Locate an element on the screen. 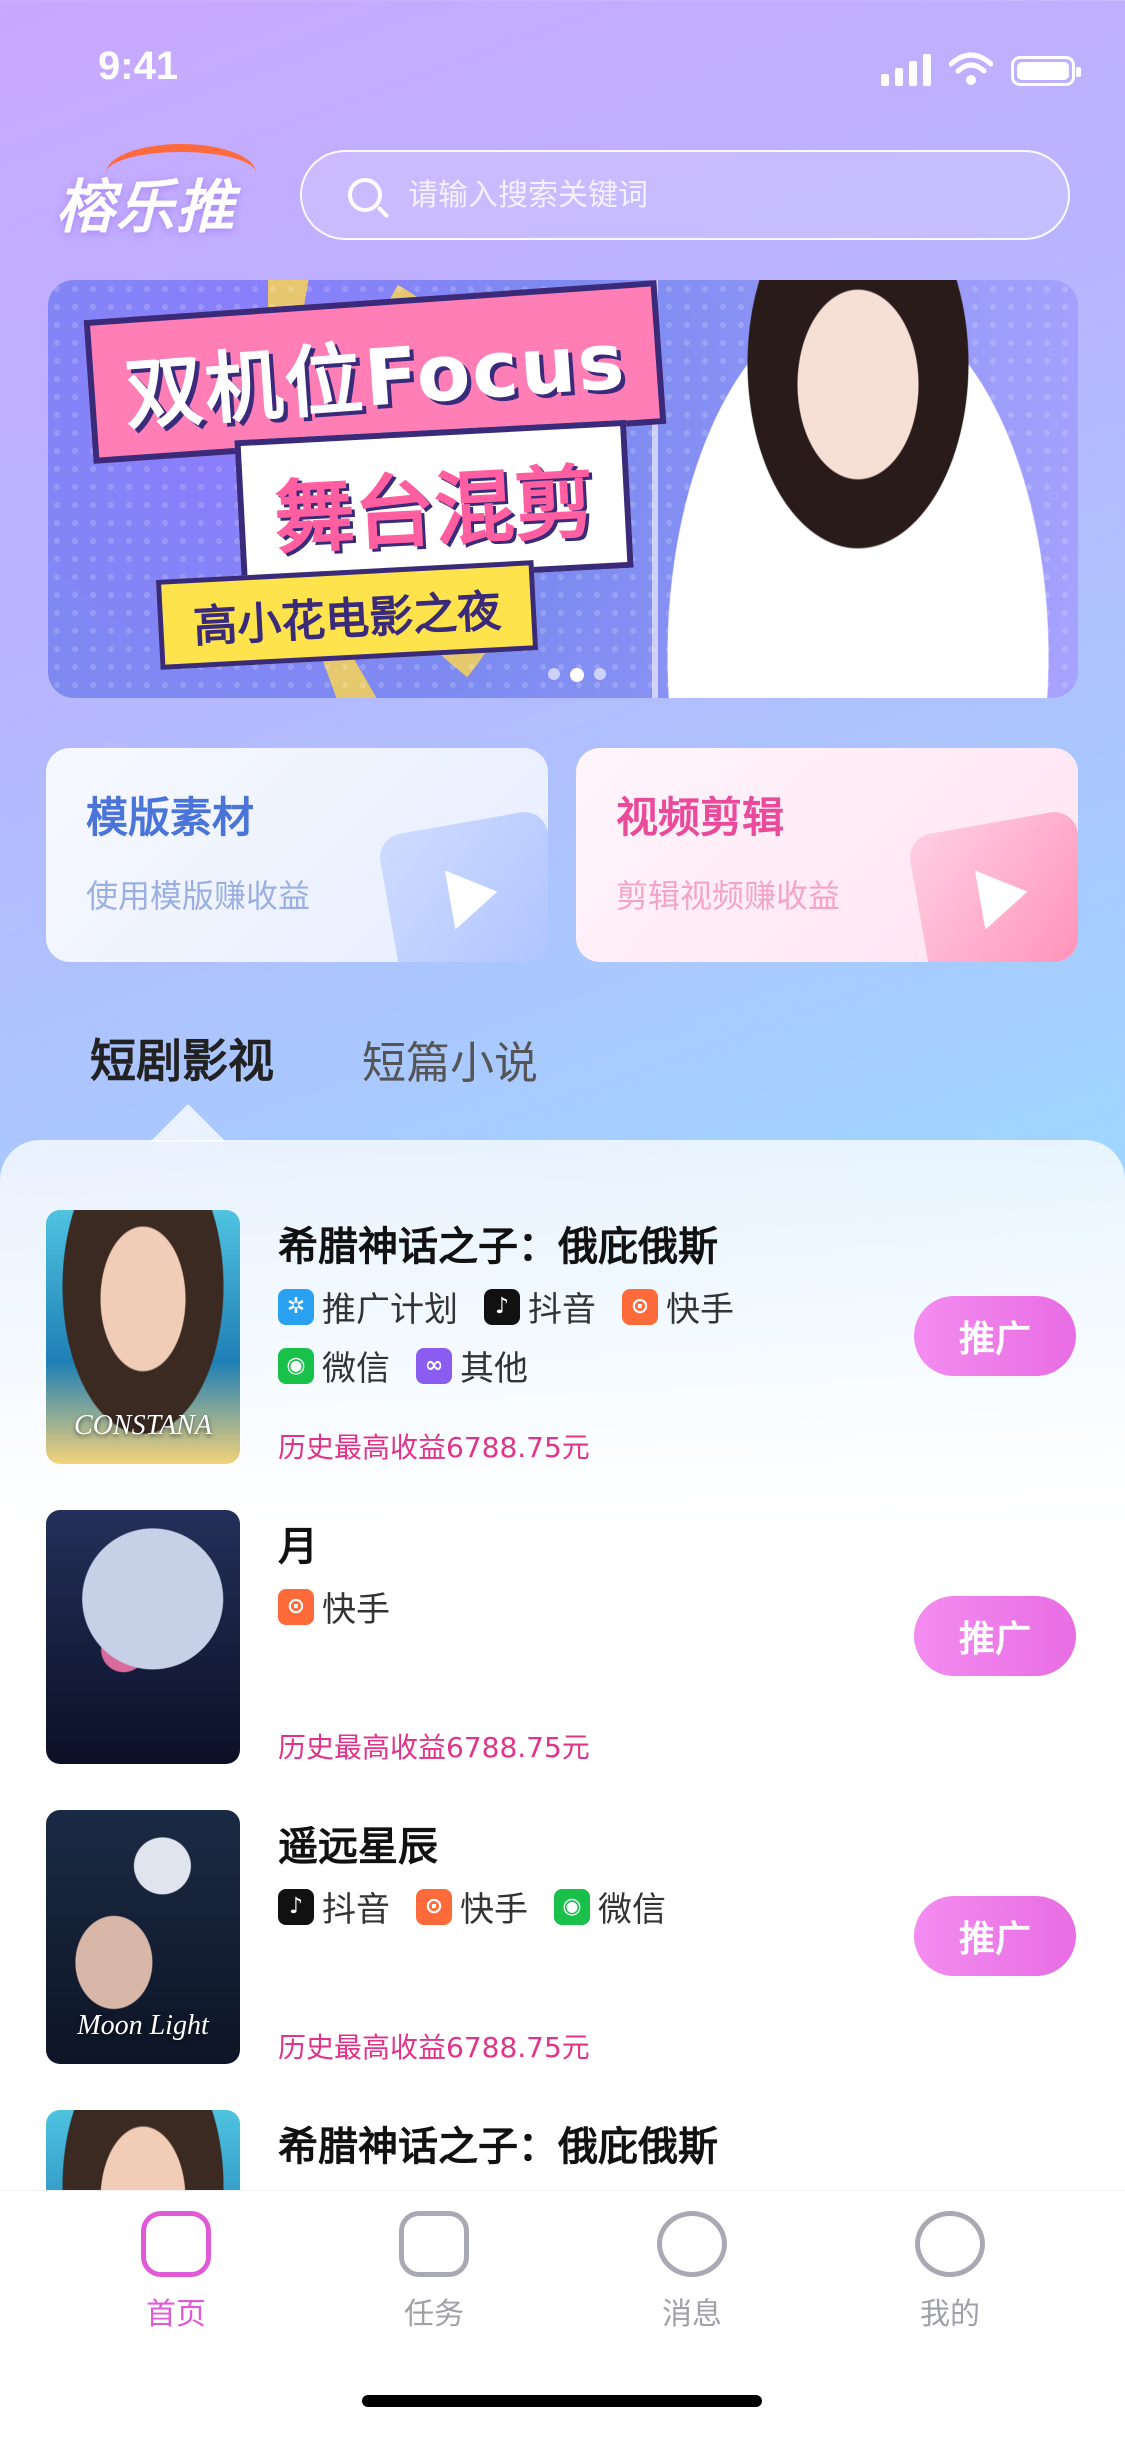 The image size is (1125, 2437). banner-indicators is located at coordinates (577, 675).